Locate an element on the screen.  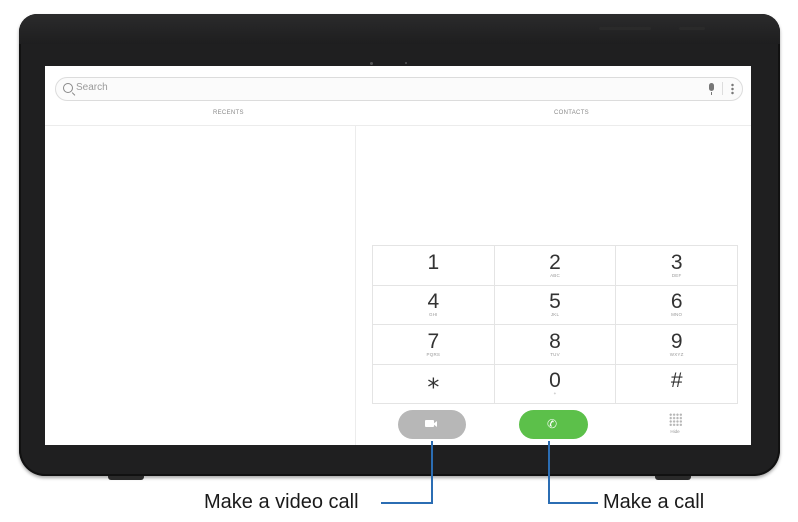
more-options-icon is located at coordinates (732, 89).